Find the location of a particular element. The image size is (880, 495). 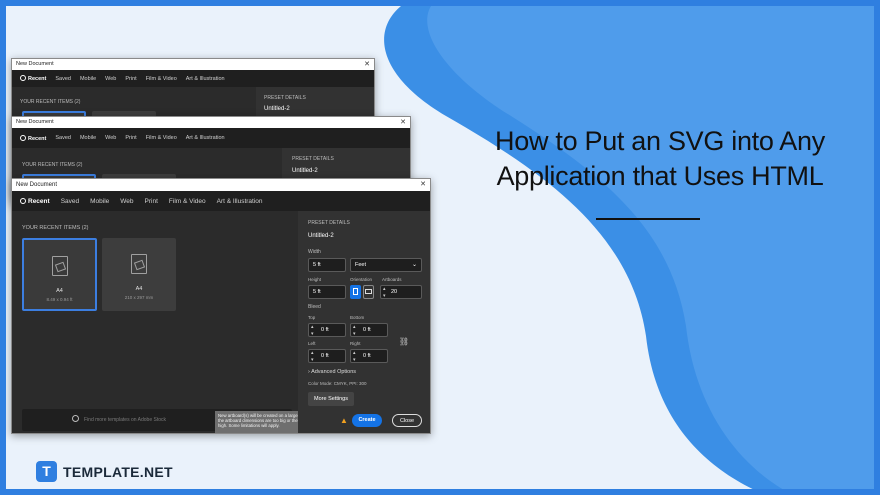

warning-icon: ▲ is located at coordinates (344, 420).